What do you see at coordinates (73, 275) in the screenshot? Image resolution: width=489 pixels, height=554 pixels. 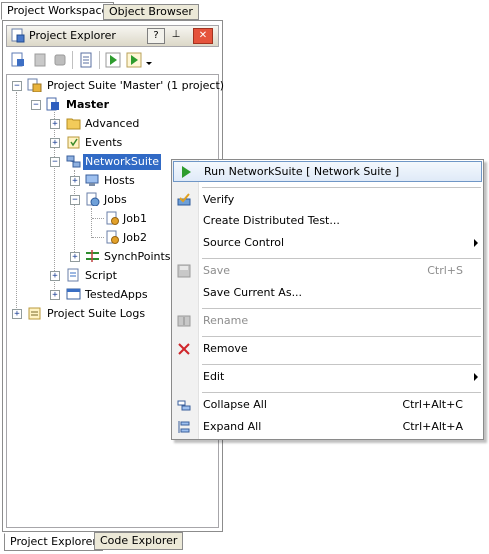 I see `script-icon` at bounding box center [73, 275].